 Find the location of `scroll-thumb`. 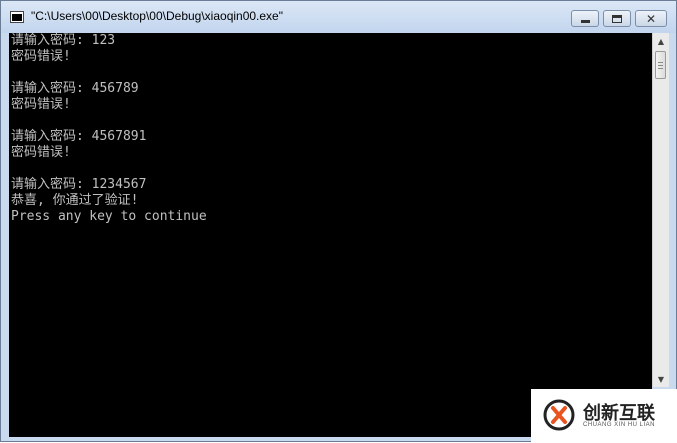

scroll-thumb is located at coordinates (660, 65).